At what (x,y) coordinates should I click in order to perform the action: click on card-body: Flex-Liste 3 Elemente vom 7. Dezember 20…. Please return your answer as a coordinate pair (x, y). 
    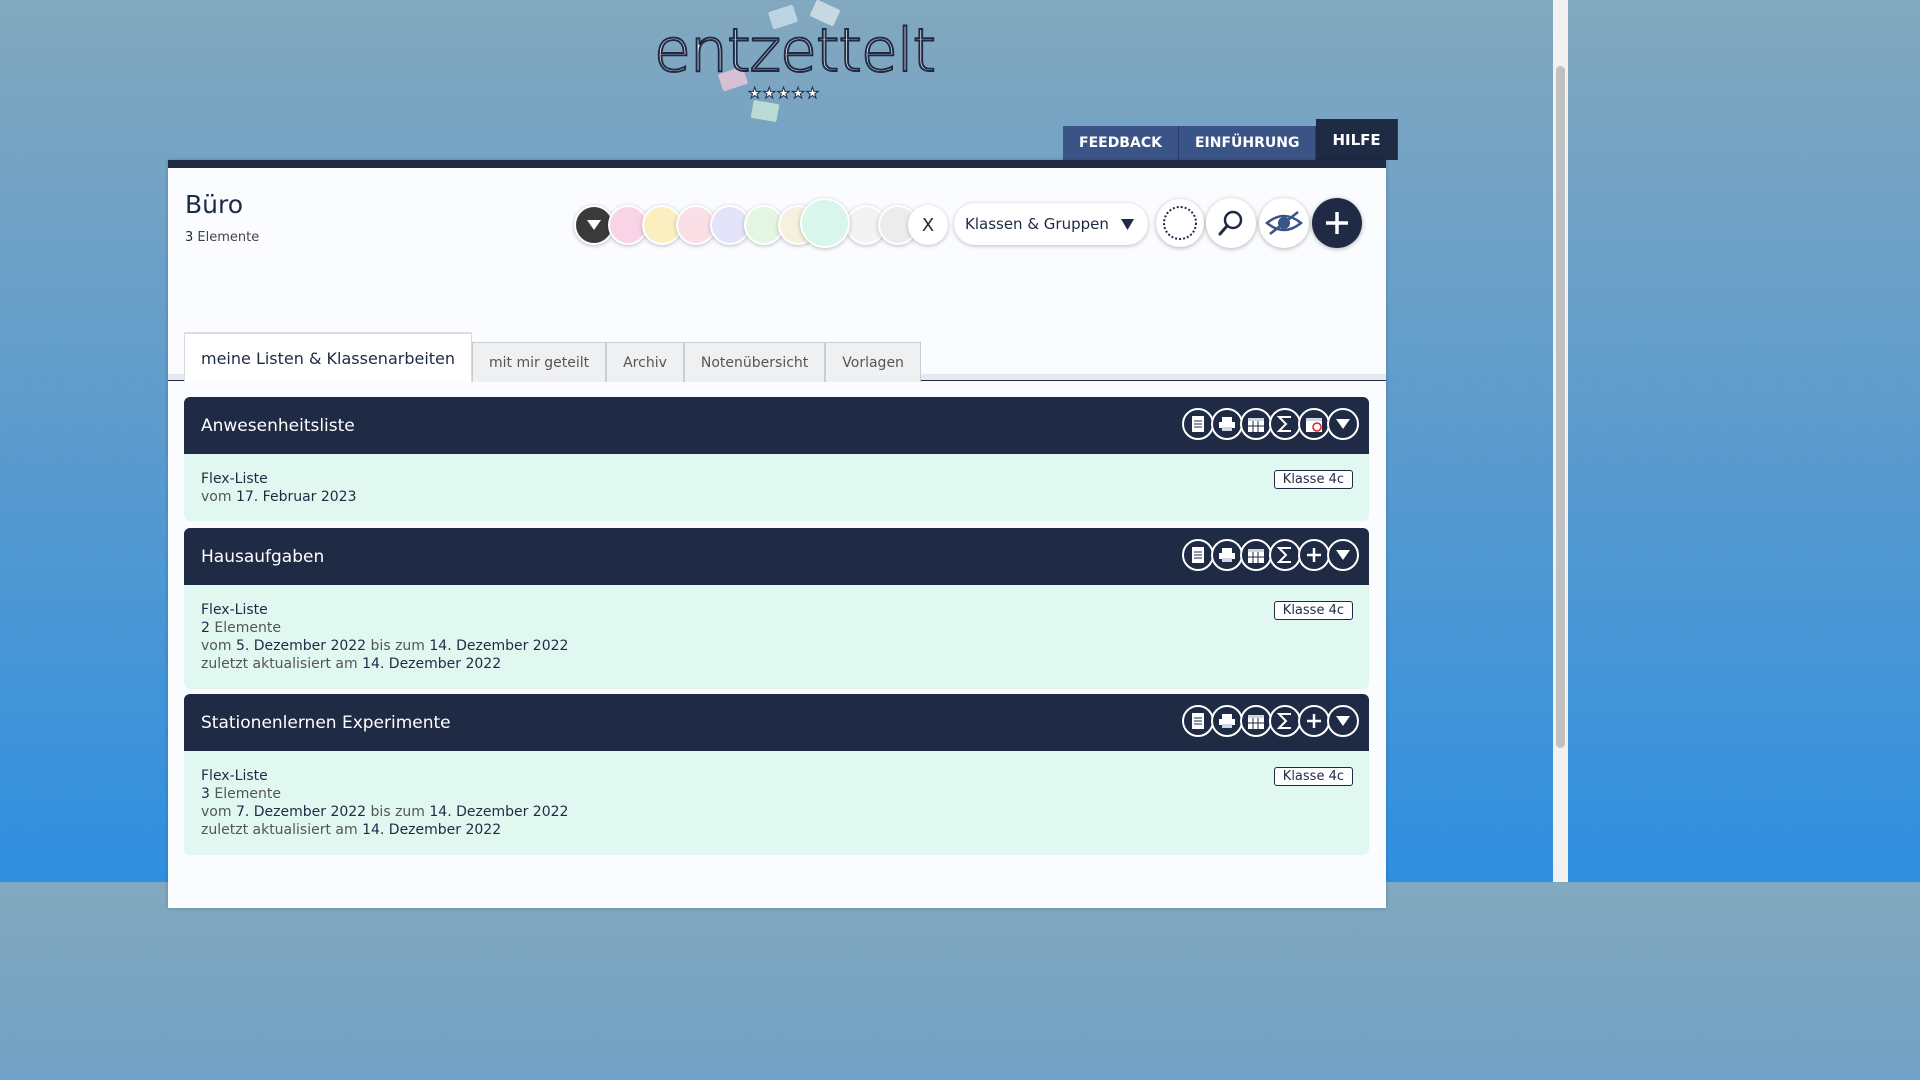
    Looking at the image, I should click on (776, 803).